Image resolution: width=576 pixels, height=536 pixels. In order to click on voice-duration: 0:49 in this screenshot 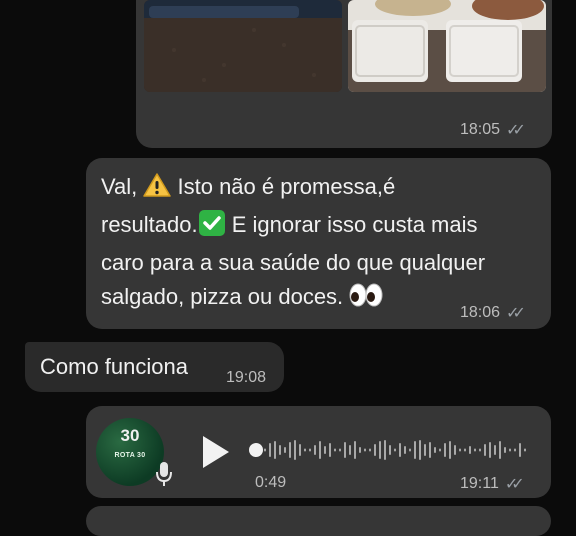, I will do `click(271, 482)`.